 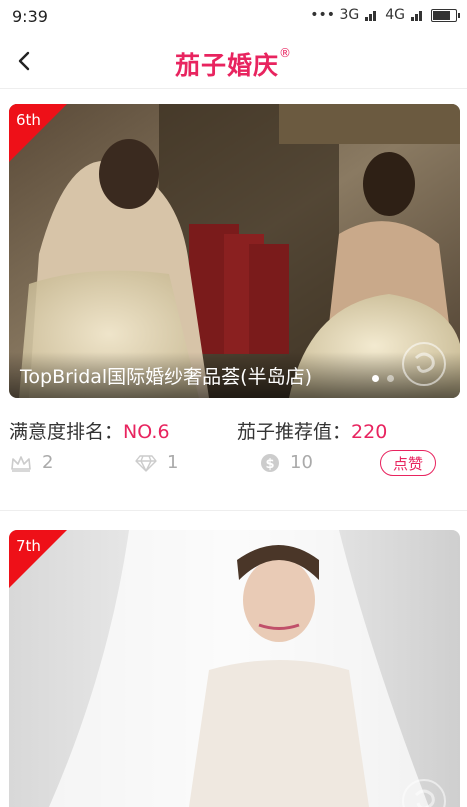 What do you see at coordinates (372, 15) in the screenshot?
I see `signal-icon` at bounding box center [372, 15].